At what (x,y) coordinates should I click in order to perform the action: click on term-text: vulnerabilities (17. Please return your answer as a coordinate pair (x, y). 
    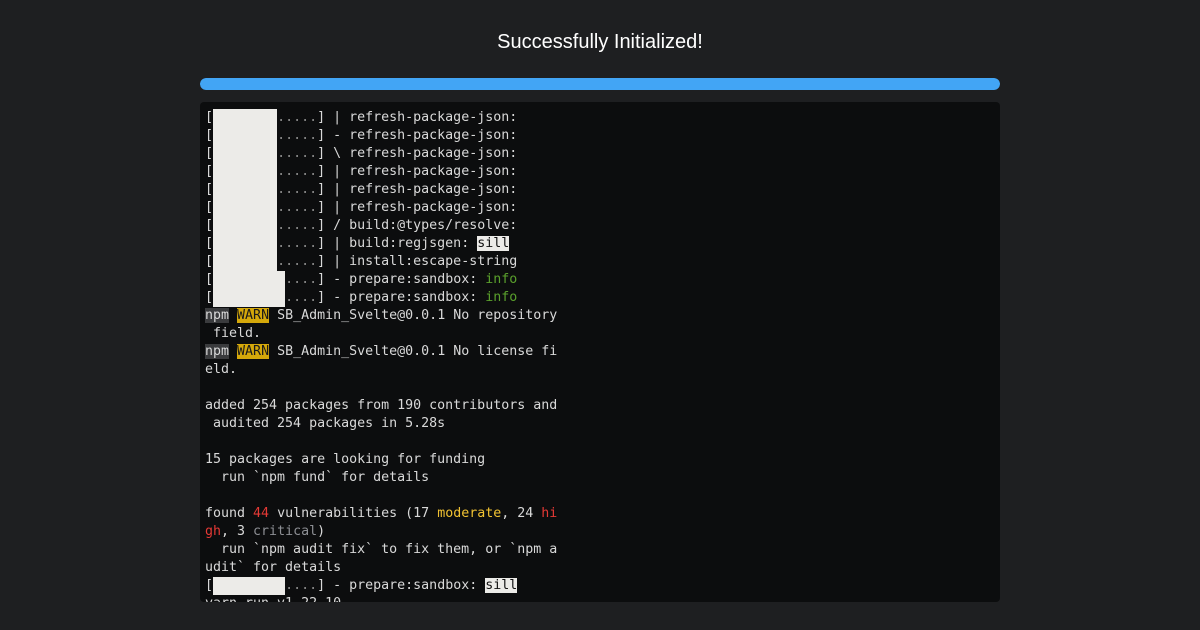
    Looking at the image, I should click on (353, 513).